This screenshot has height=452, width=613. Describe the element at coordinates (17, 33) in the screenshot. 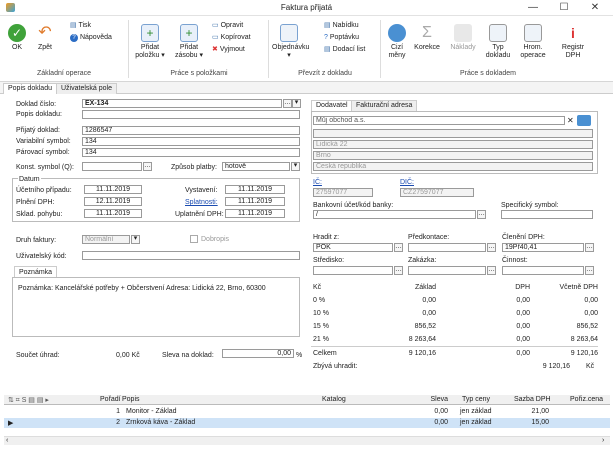

I see `checkmark-icon: ✓` at that location.